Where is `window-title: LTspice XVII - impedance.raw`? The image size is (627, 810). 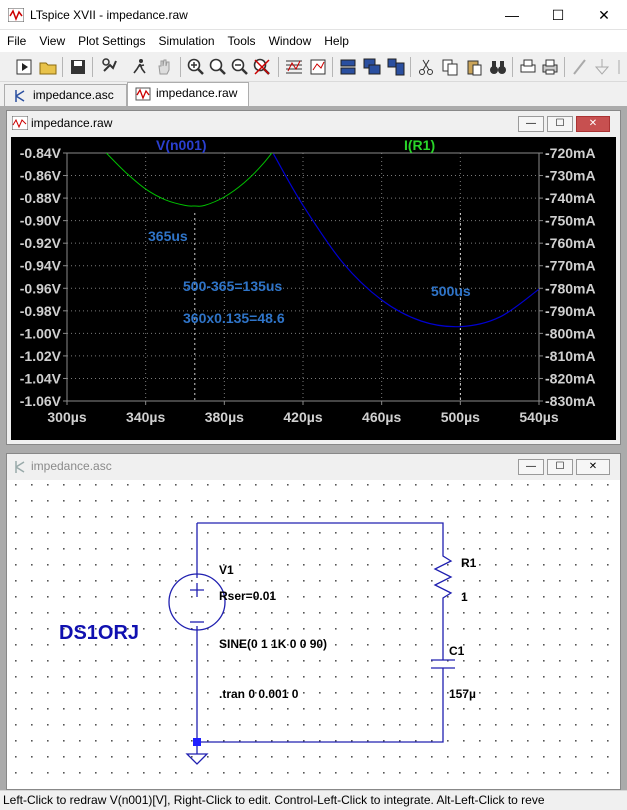
window-title: LTspice XVII - impedance.raw is located at coordinates (109, 15).